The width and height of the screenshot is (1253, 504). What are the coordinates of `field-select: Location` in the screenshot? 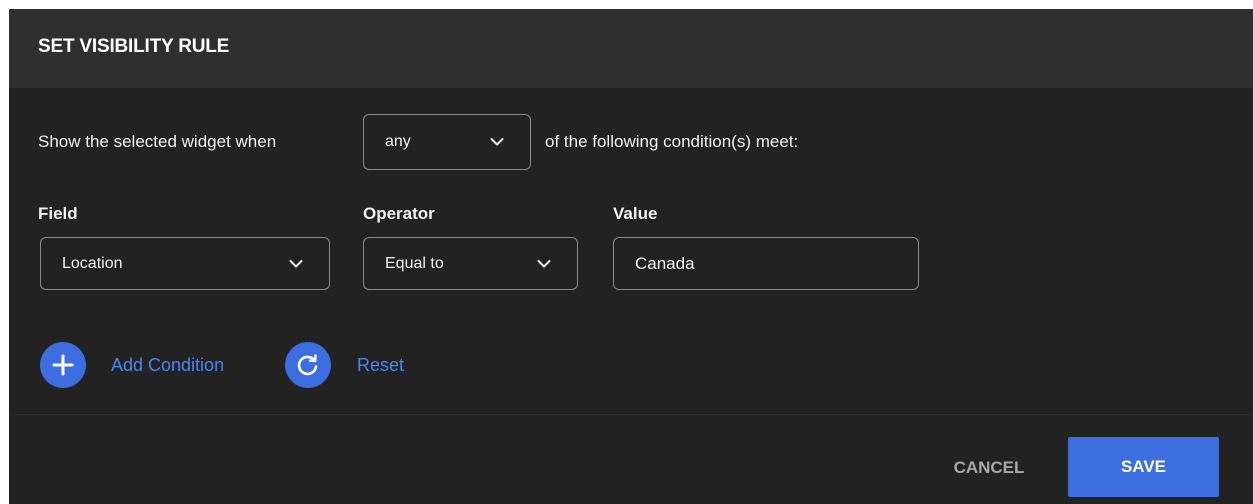 It's located at (185, 263).